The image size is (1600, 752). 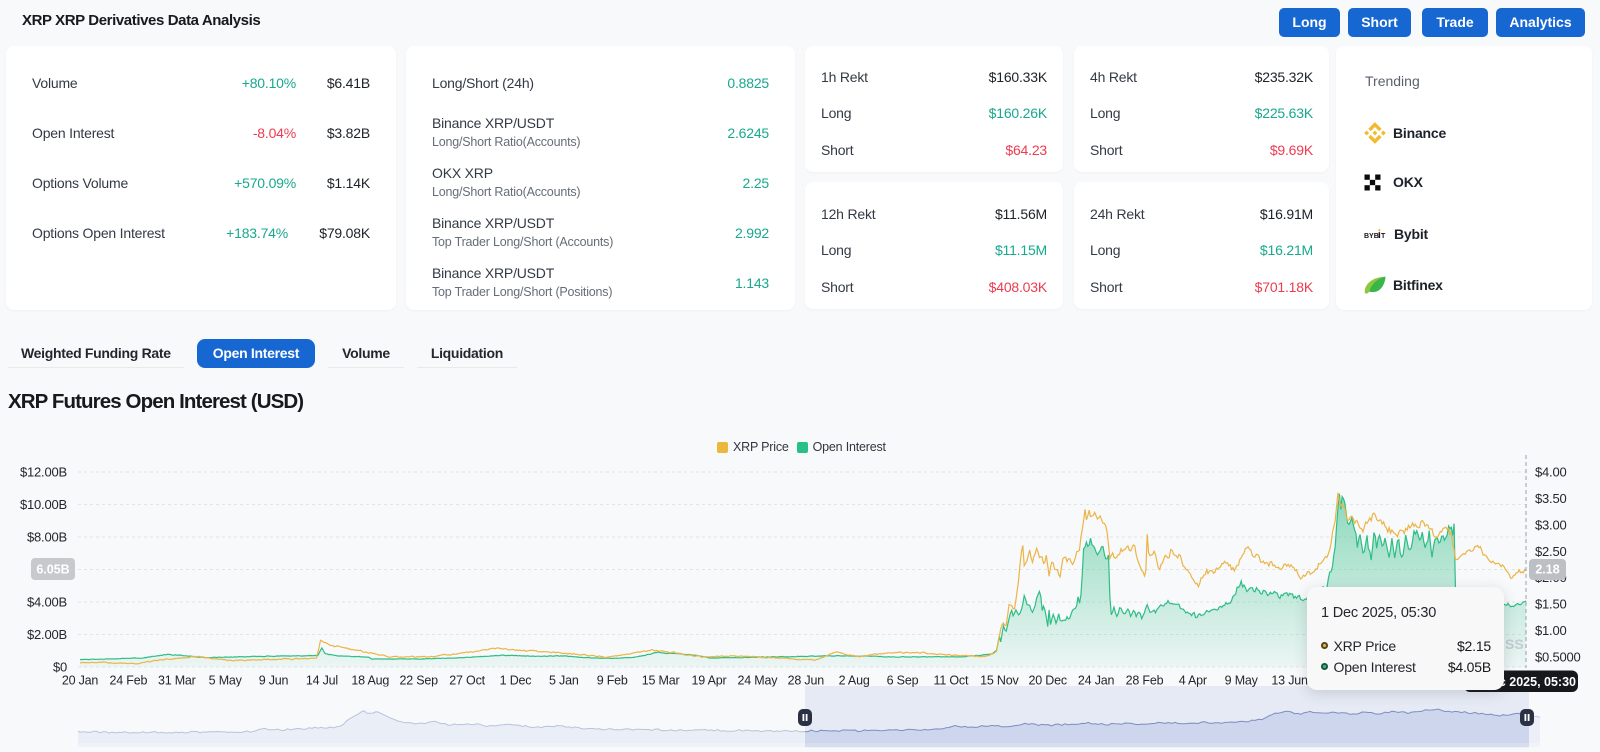 I want to click on svg-text: 22 Sep, so click(x=418, y=681).